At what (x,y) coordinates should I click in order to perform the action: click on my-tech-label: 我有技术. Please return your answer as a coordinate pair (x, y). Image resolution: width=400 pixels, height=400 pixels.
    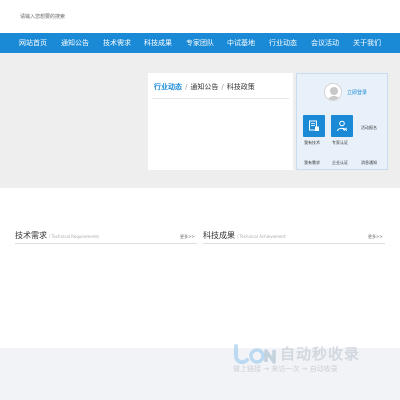
    Looking at the image, I should click on (312, 142).